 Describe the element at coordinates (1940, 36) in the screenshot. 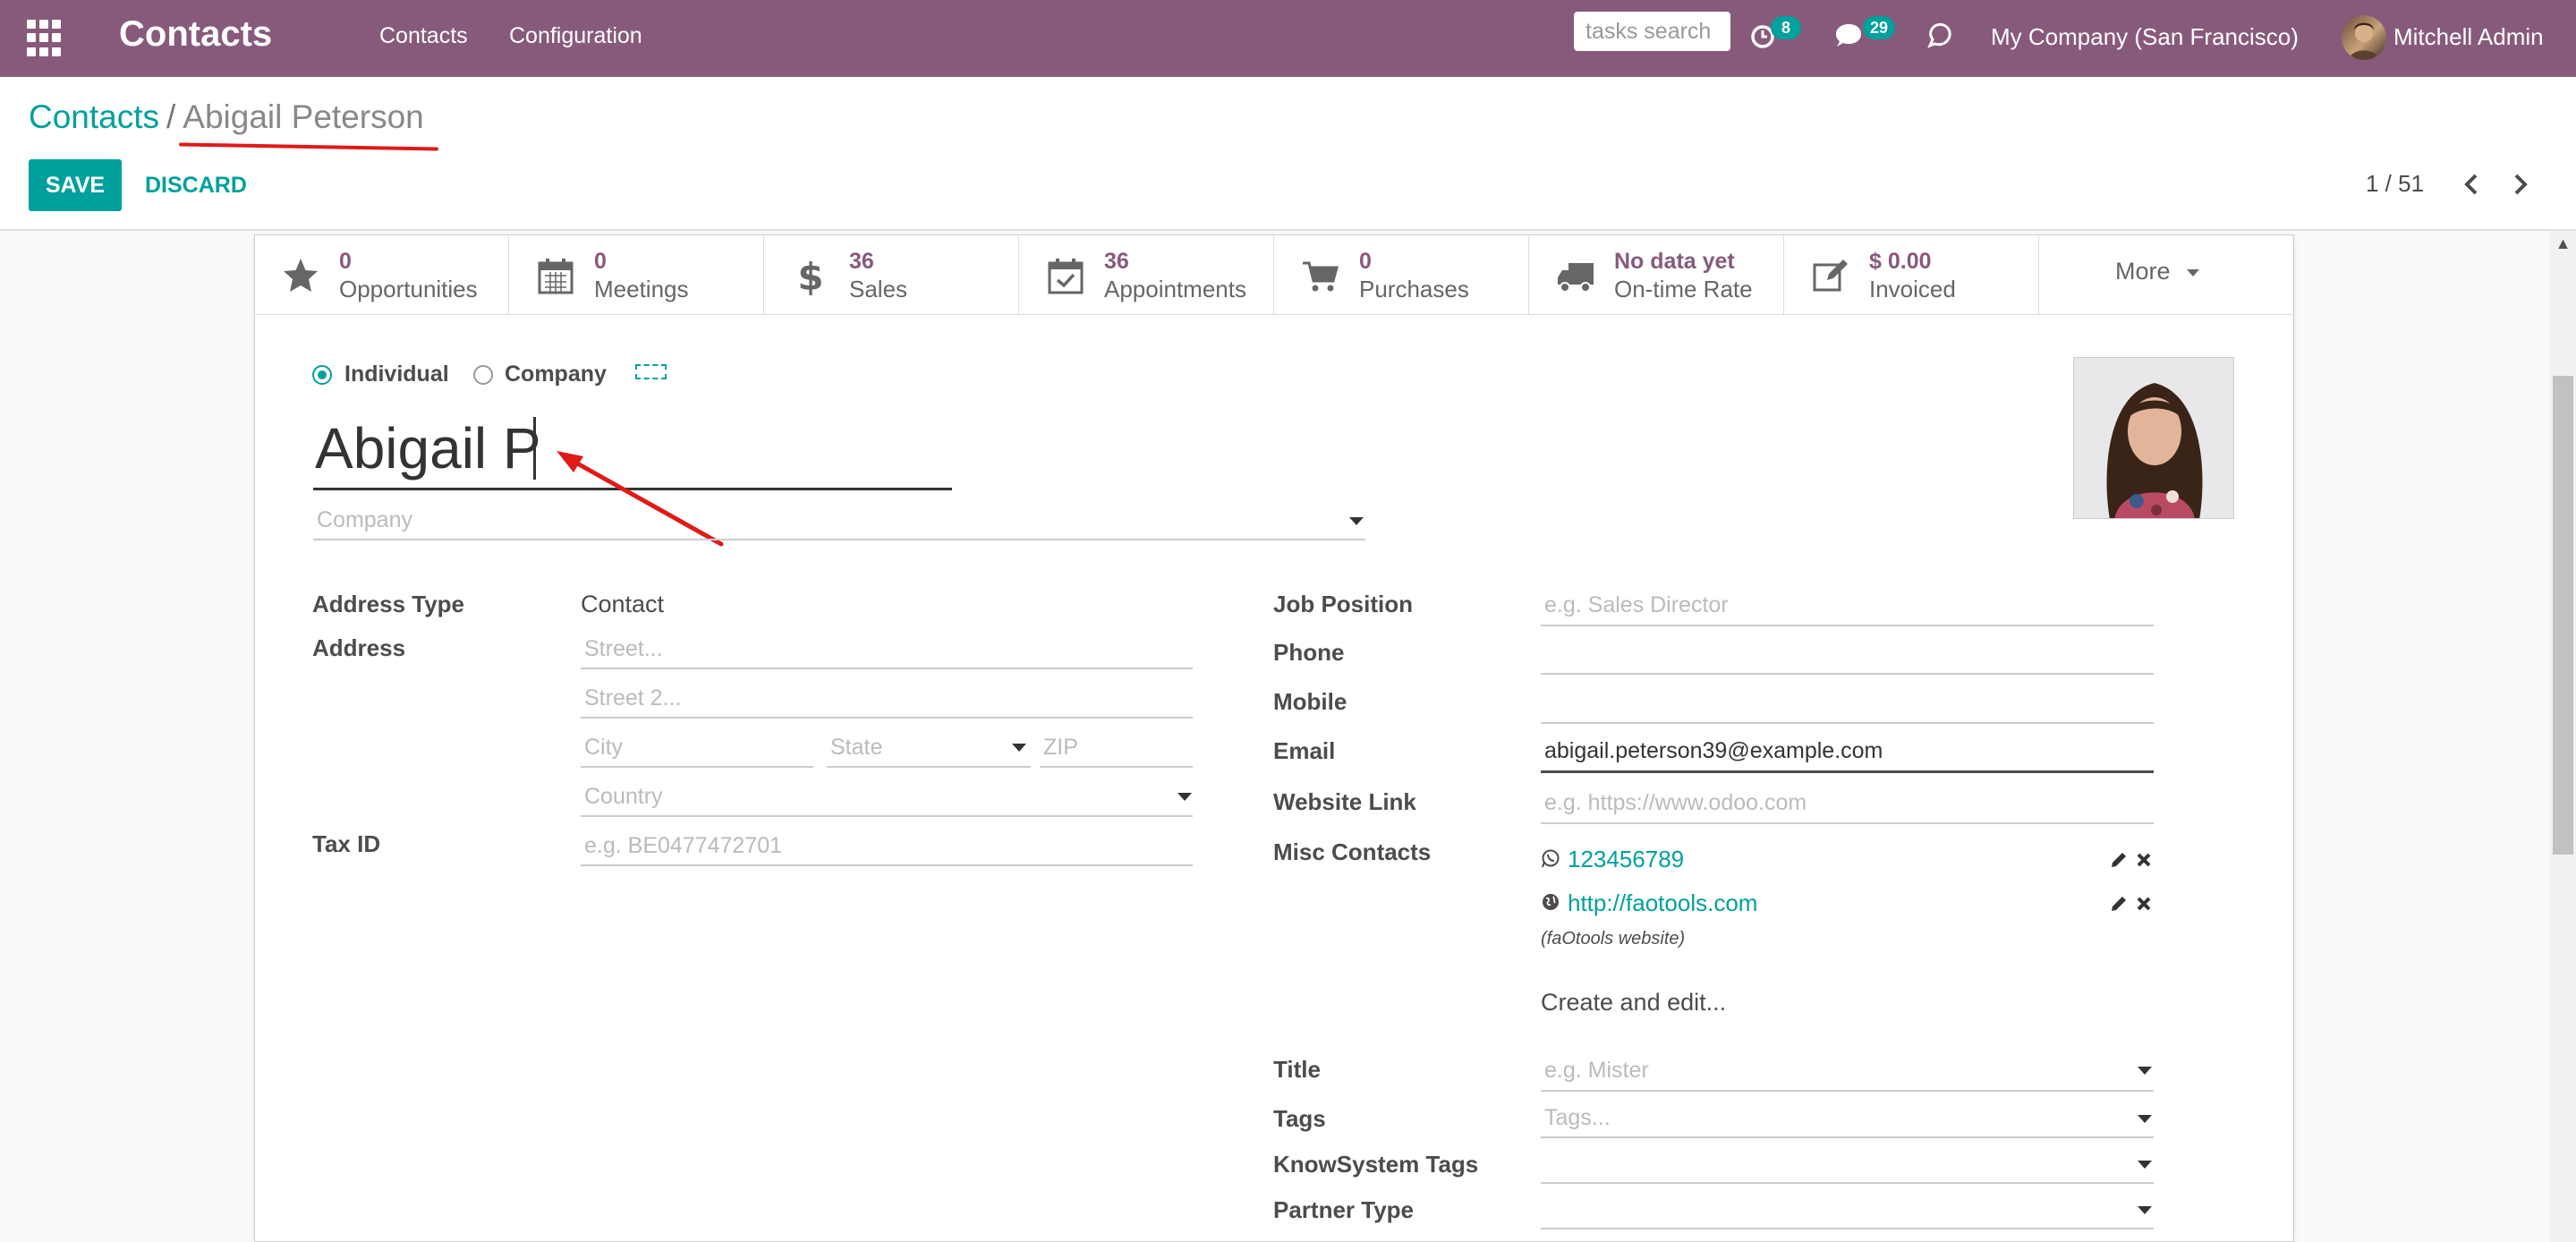

I see `voip-phone-icon` at that location.